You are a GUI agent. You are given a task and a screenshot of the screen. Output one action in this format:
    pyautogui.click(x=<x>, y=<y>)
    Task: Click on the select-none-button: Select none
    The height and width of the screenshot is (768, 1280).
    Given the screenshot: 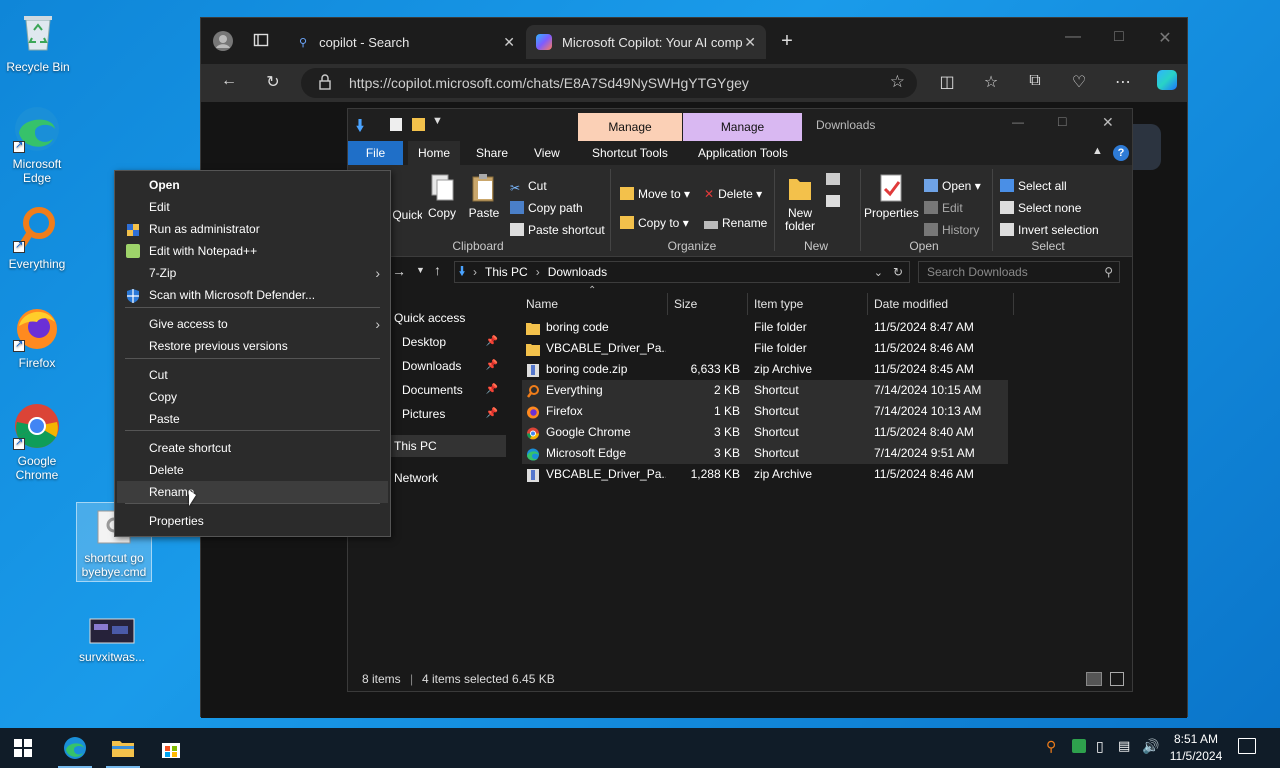 What is the action you would take?
    pyautogui.click(x=1040, y=208)
    